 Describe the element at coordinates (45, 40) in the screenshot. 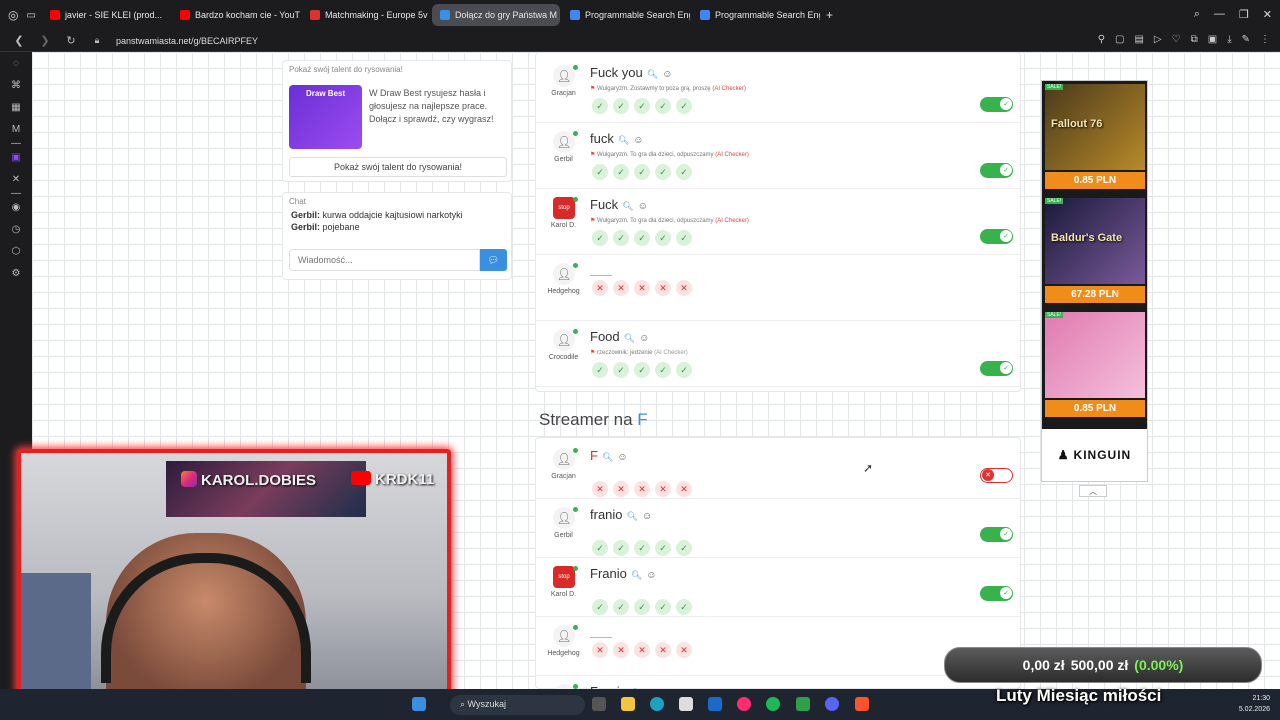

I see `forward-button: ❯` at that location.